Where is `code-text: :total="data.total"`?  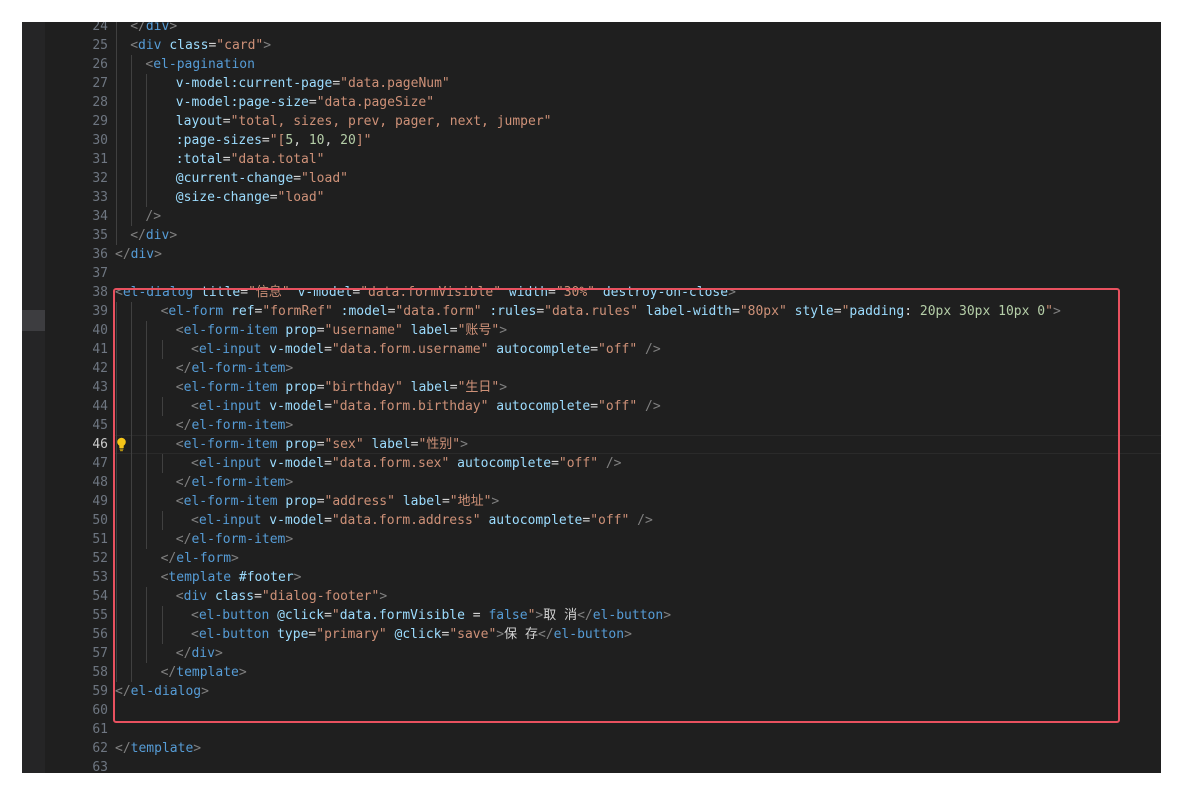 code-text: :total="data.total" is located at coordinates (250, 159).